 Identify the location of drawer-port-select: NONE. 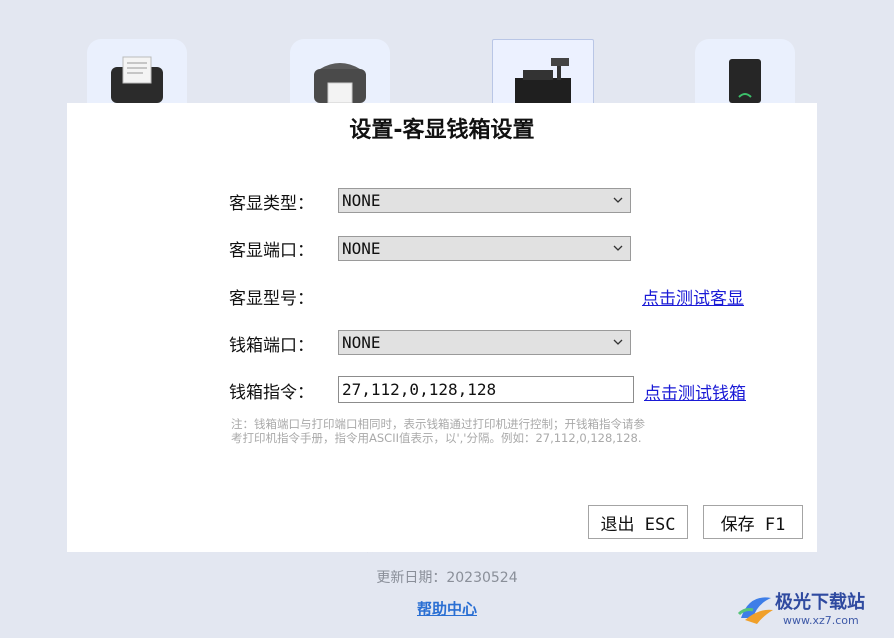
(484, 342).